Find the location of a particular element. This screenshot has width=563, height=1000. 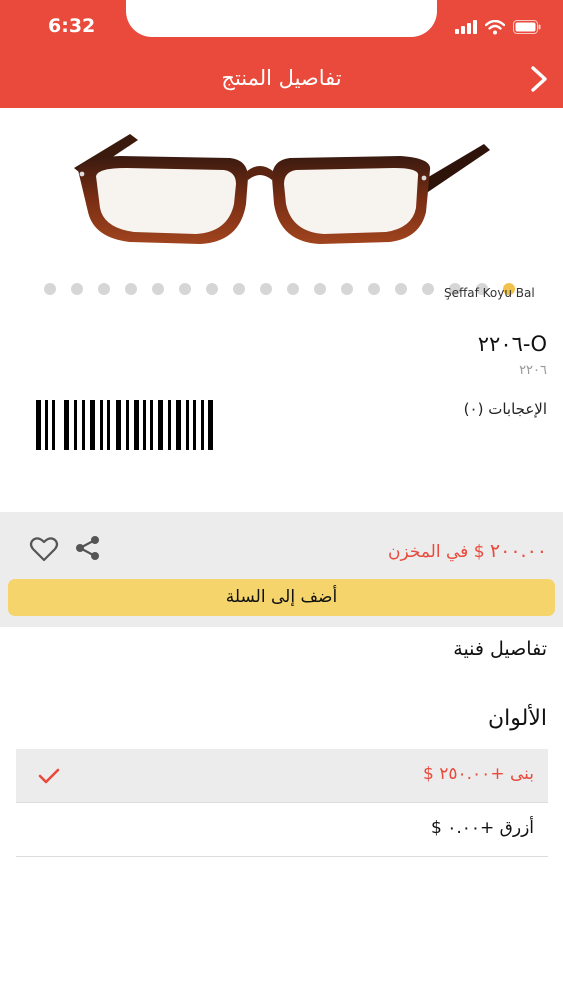

status-icons is located at coordinates (498, 27).